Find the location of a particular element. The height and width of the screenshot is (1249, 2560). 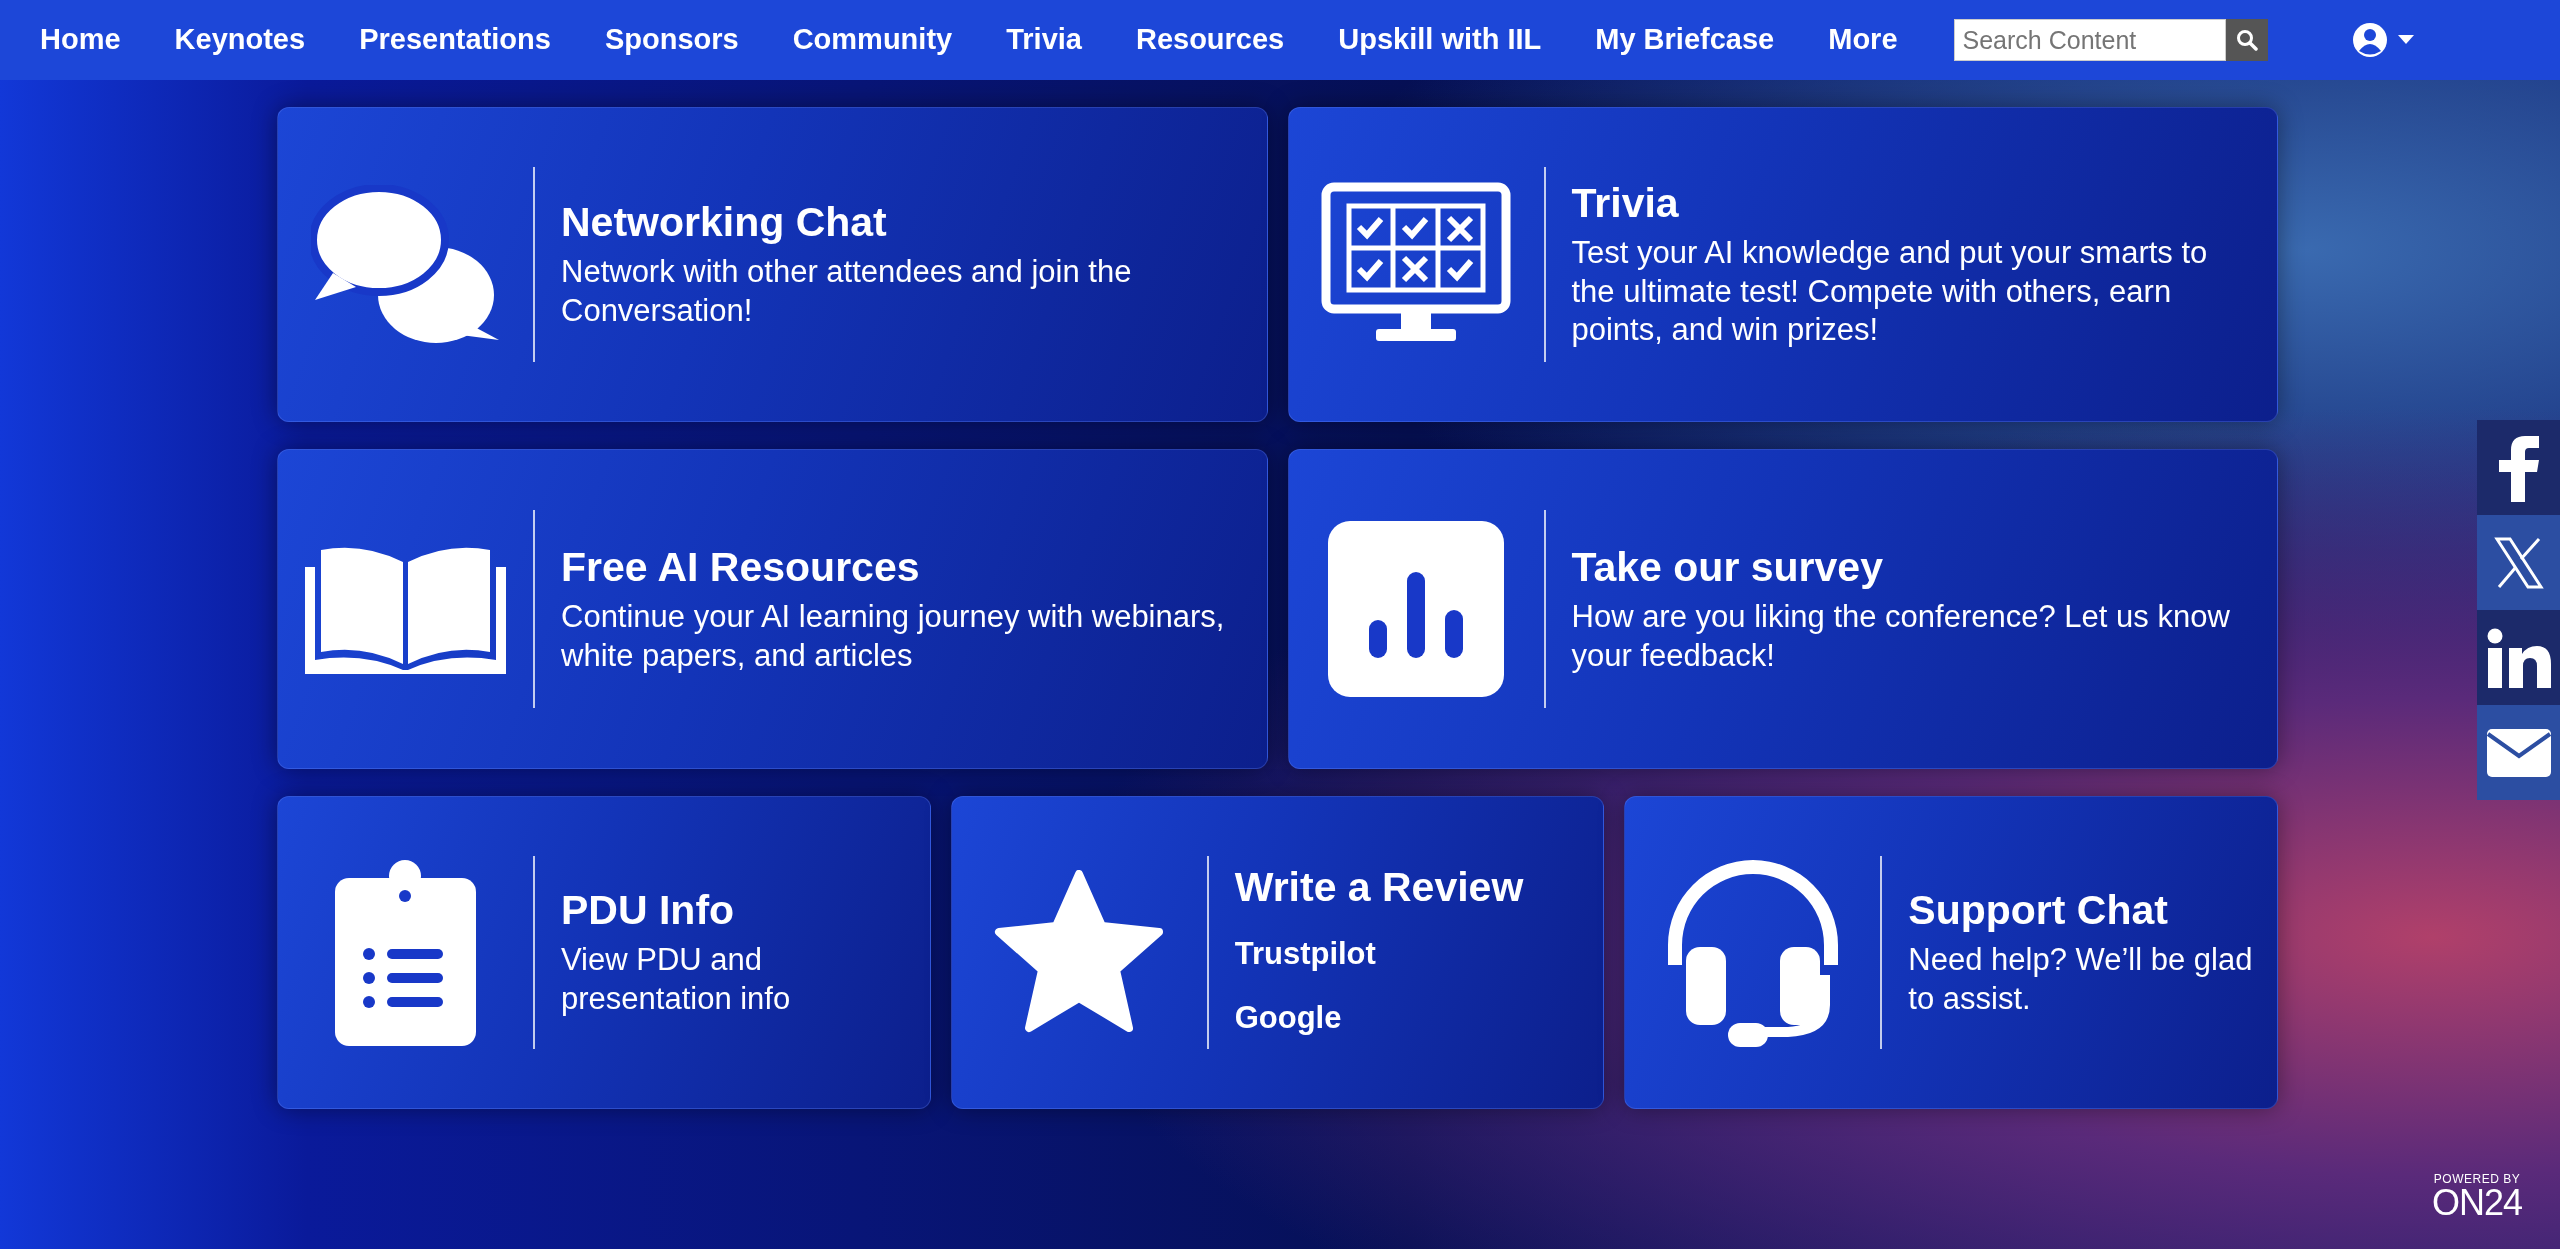

user-icon is located at coordinates (2369, 40).